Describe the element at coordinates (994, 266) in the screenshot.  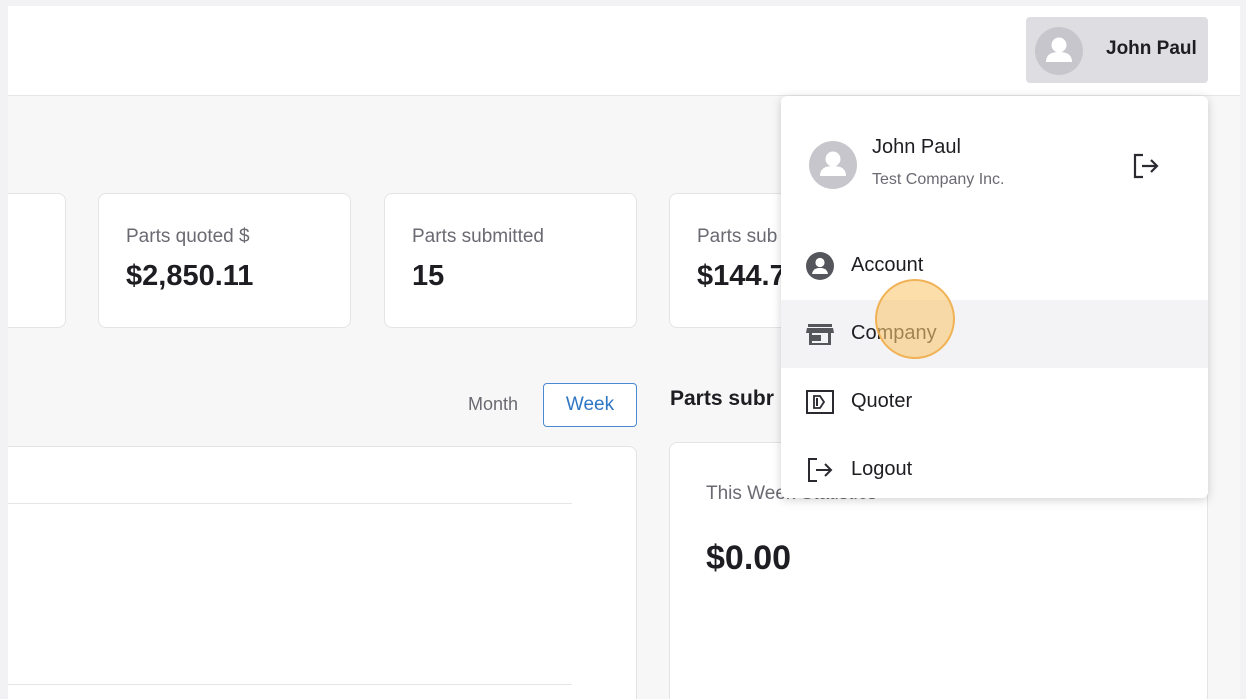
I see `menu-item-account: Account` at that location.